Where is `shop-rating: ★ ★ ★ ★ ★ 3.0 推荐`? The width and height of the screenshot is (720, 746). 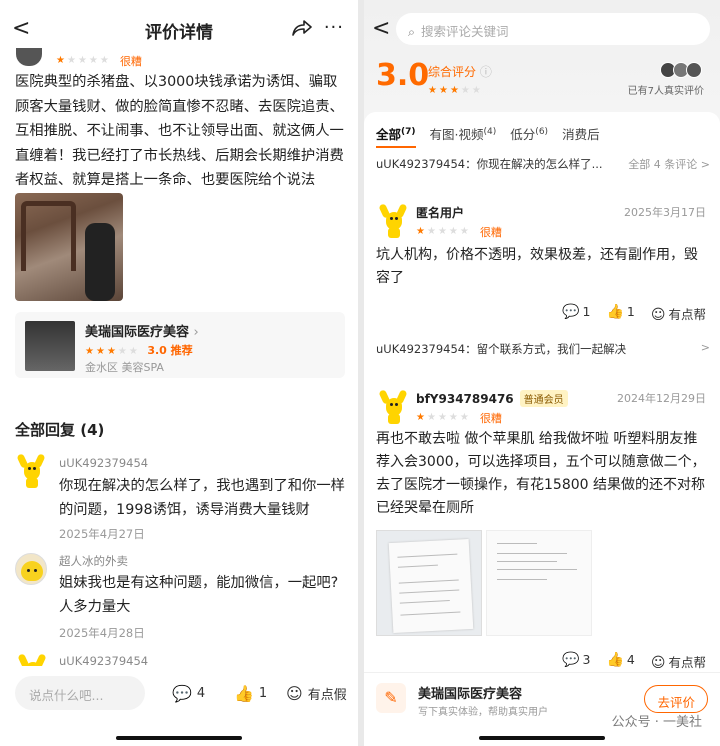 shop-rating: ★ ★ ★ ★ ★ 3.0 推荐 is located at coordinates (139, 350).